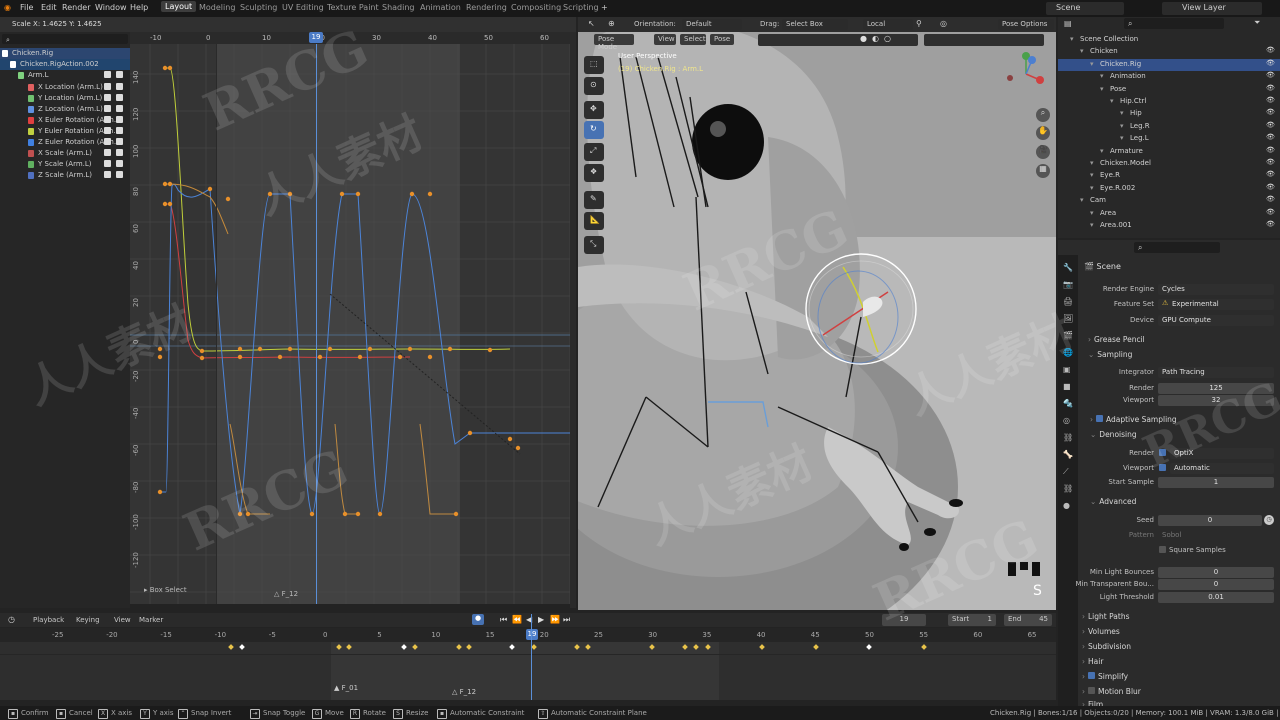 The width and height of the screenshot is (1280, 720). What do you see at coordinates (722, 39) in the screenshot?
I see `viewport-menu-pose: Pose` at bounding box center [722, 39].